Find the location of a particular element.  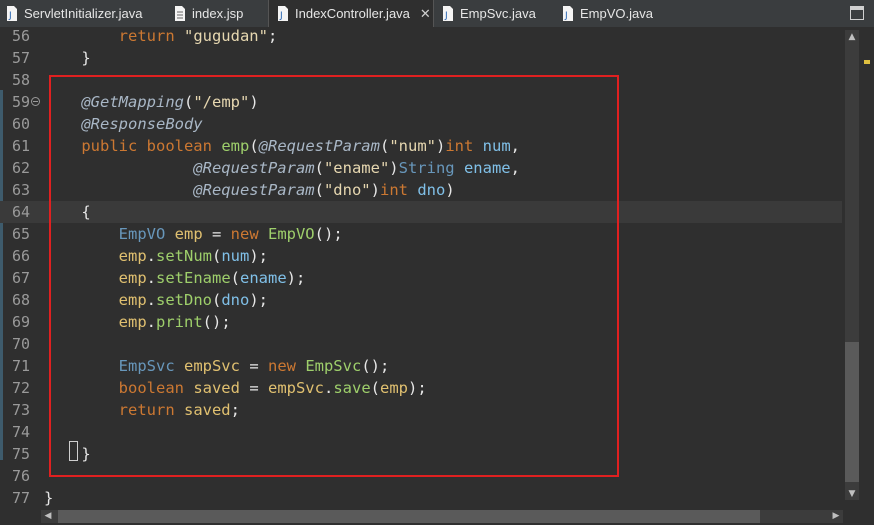

tab-index-jsp: index.jsp is located at coordinates (208, 13).